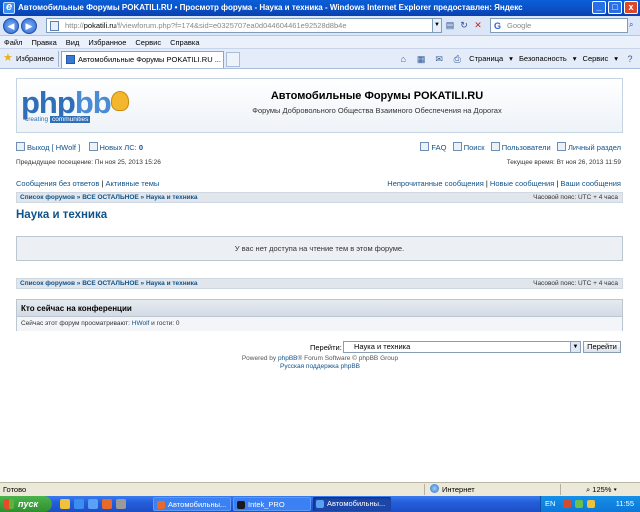 Image resolution: width=640 pixels, height=512 pixels. What do you see at coordinates (272, 504) in the screenshot?
I see `task-intek: Intek_PRO` at bounding box center [272, 504].